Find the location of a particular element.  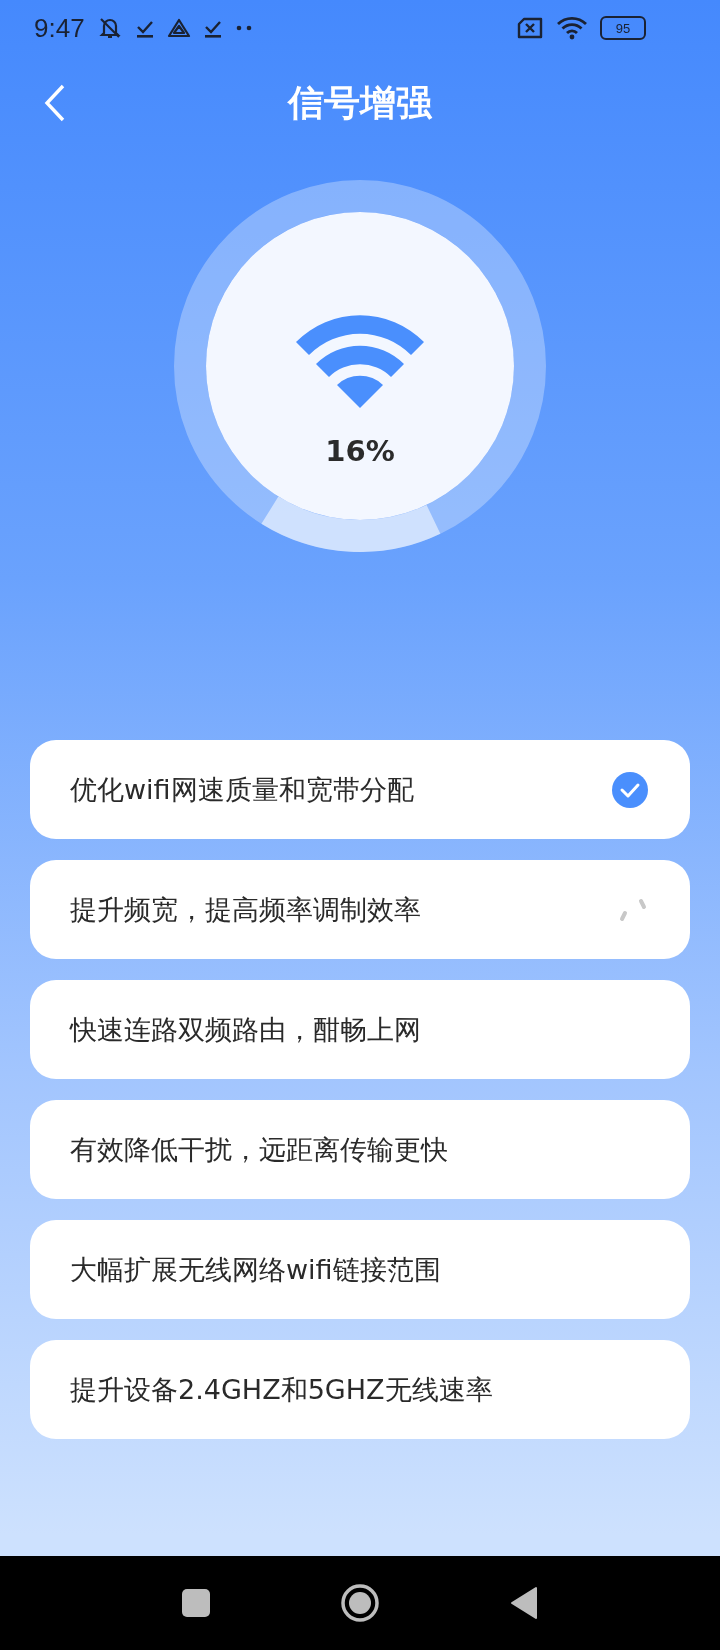

signal-percent: 16% is located at coordinates (360, 451).